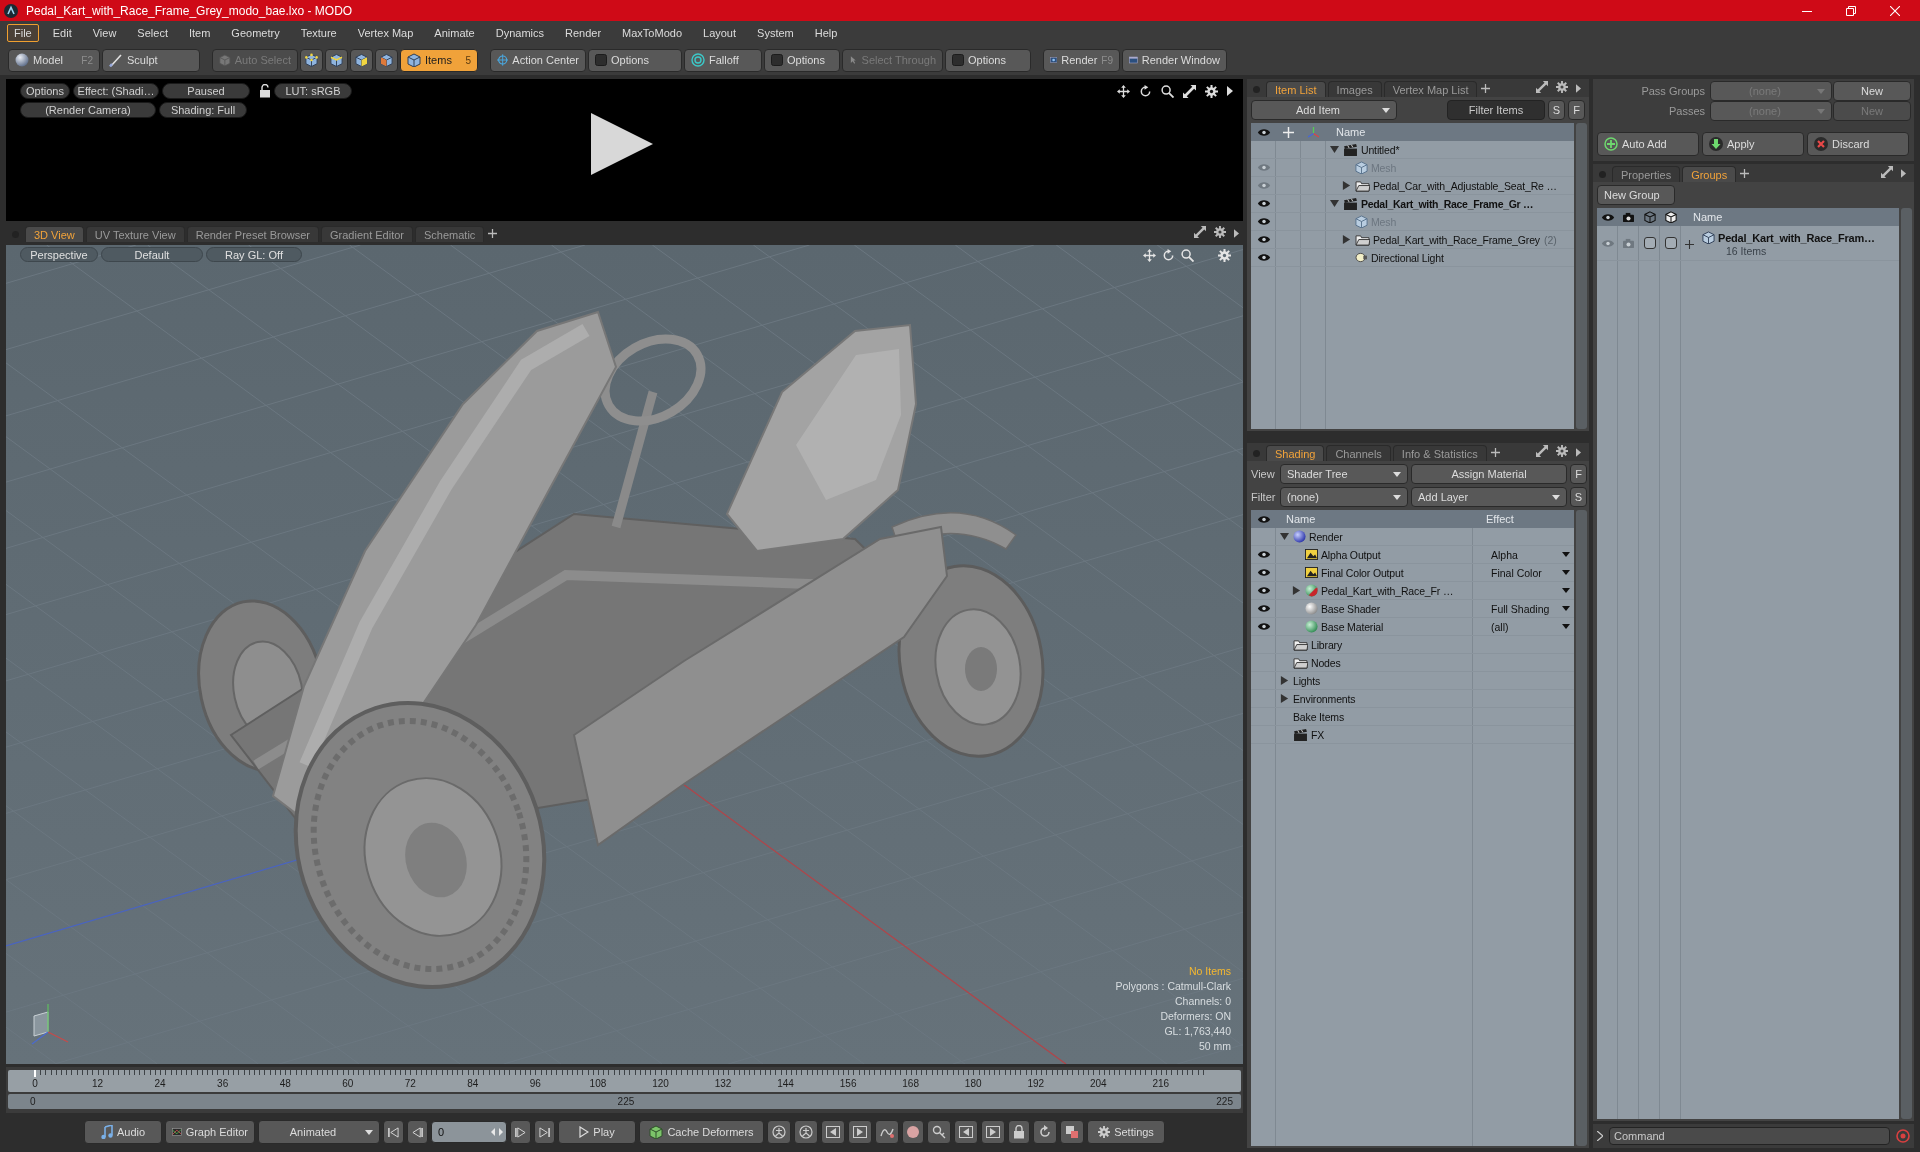 This screenshot has width=1920, height=1152. Describe the element at coordinates (1851, 10) in the screenshot. I see `restore-icon` at that location.